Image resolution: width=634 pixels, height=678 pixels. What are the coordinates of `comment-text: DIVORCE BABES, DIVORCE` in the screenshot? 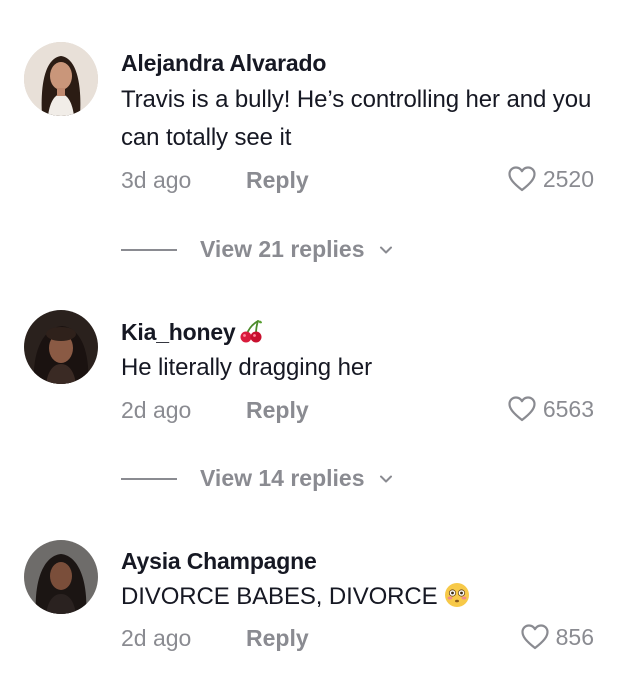 It's located at (366, 597).